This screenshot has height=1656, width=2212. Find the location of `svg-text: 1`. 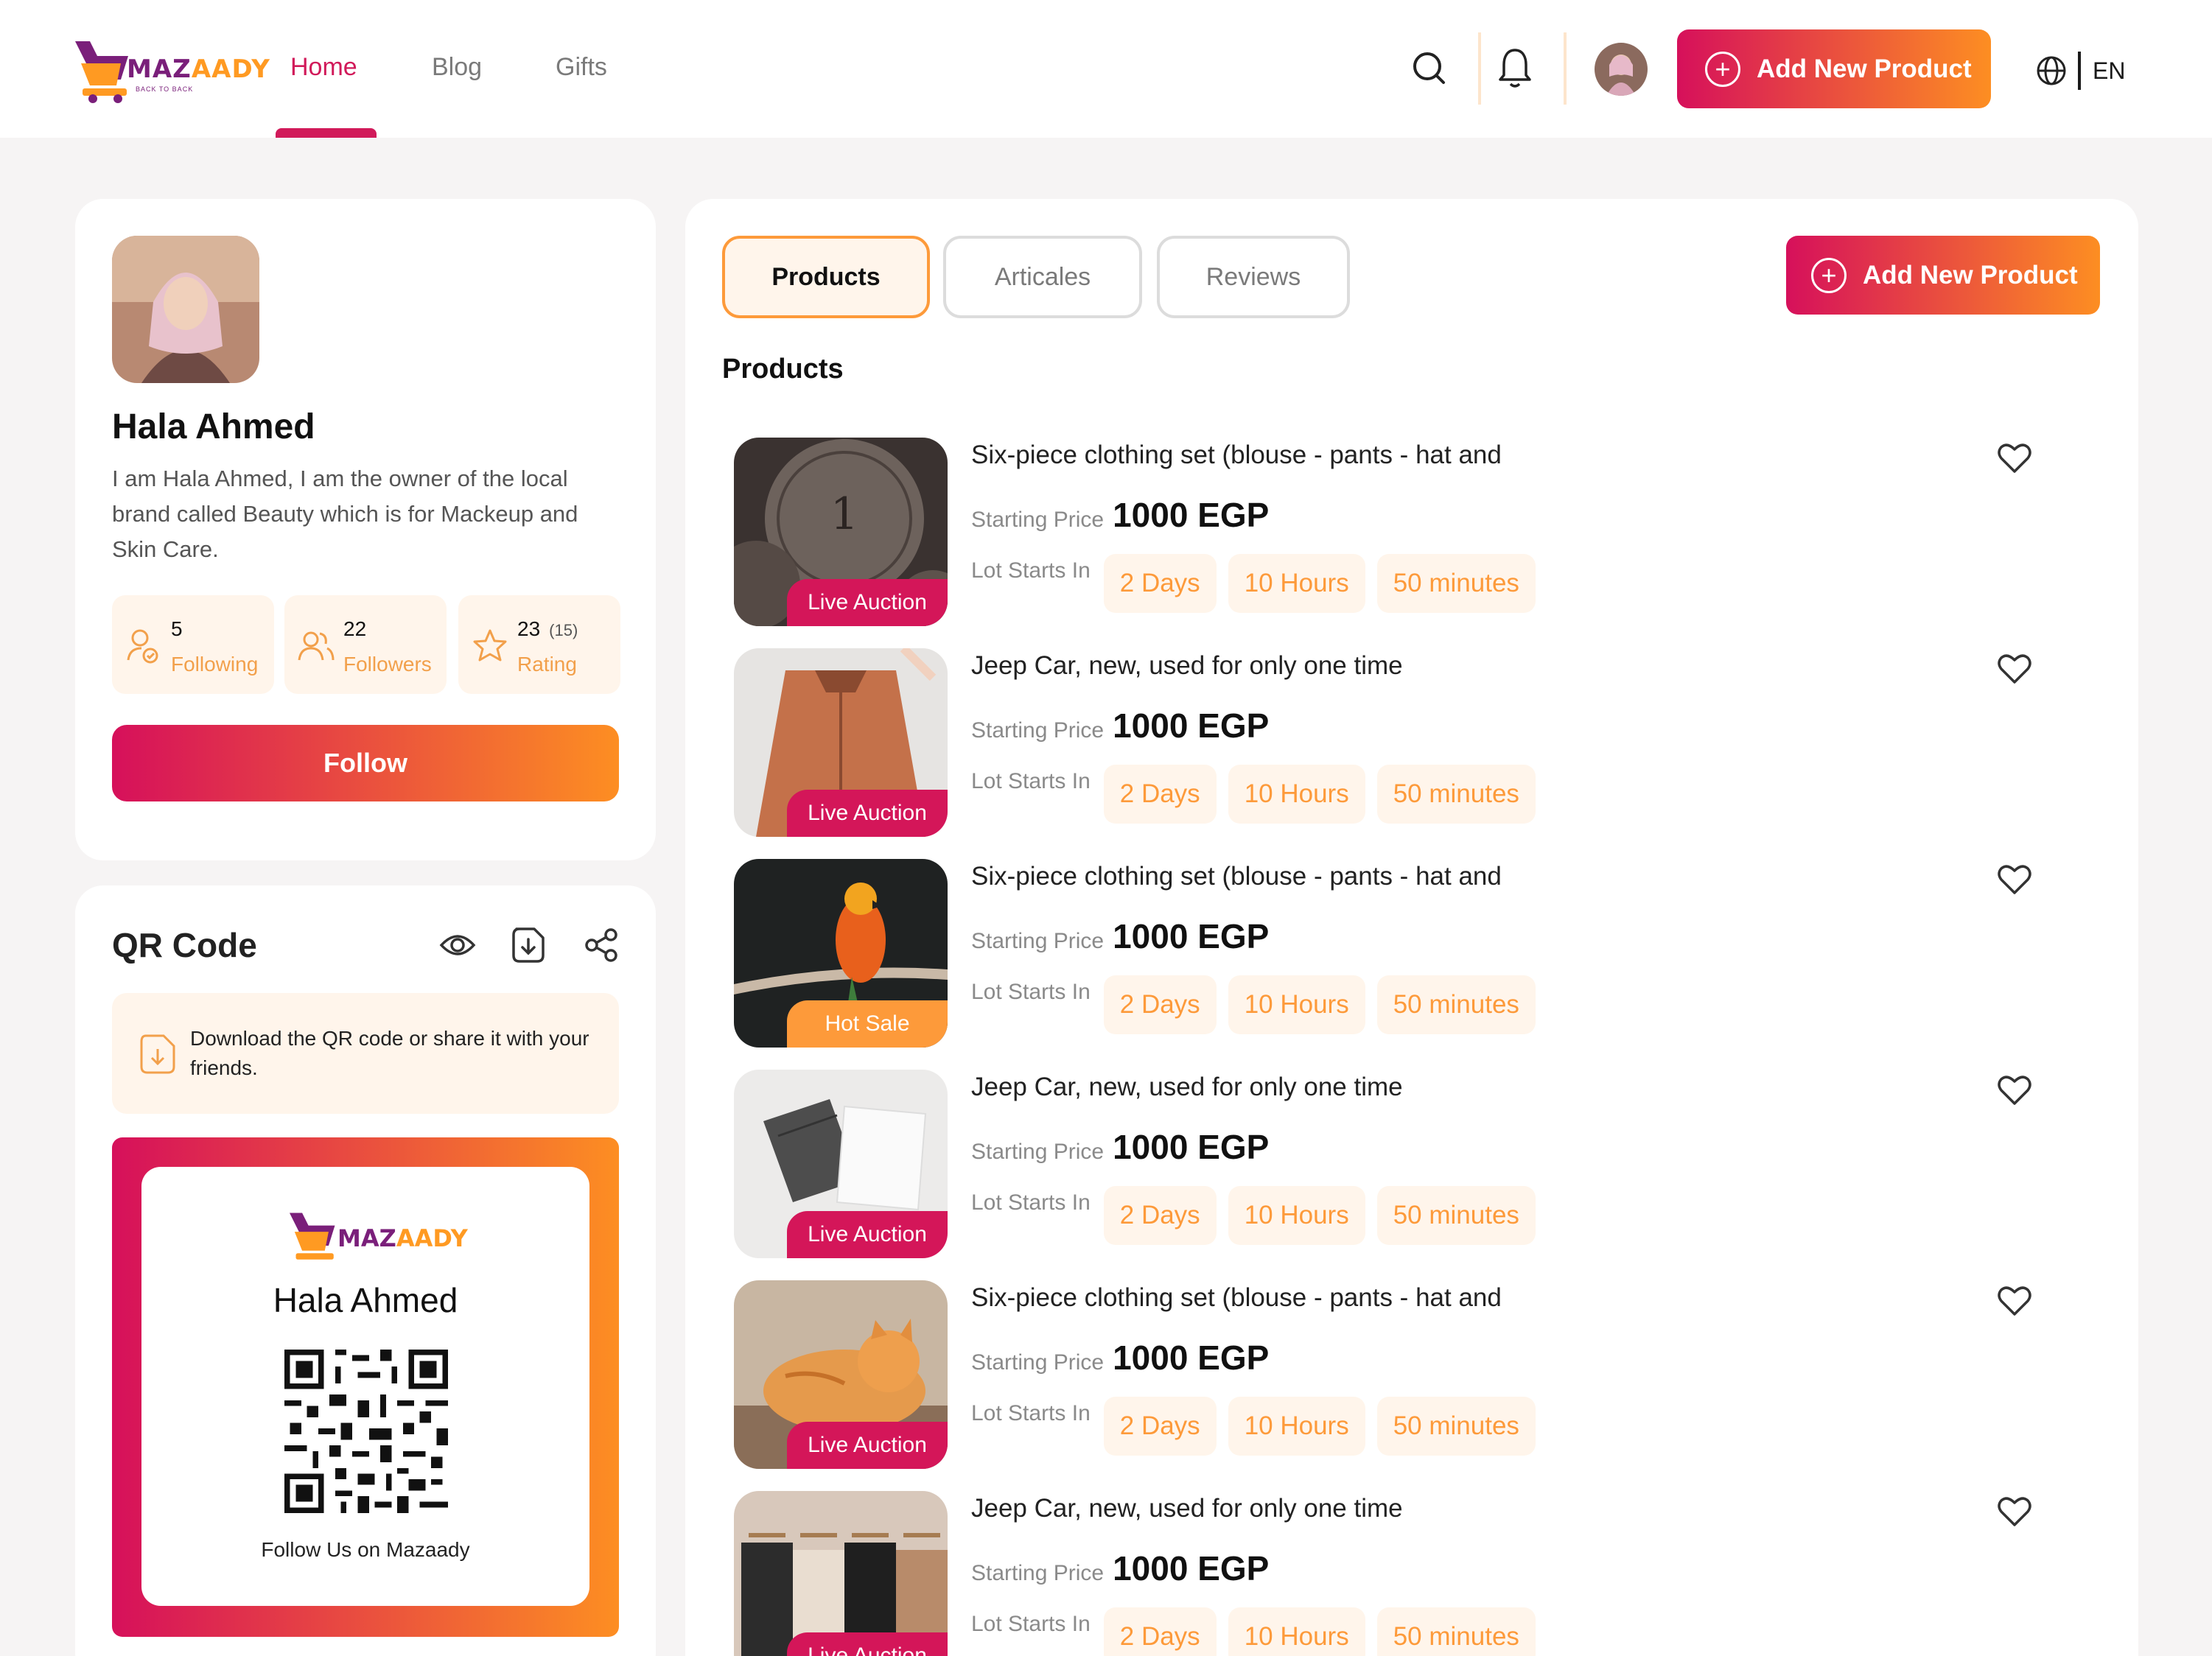

svg-text: 1 is located at coordinates (844, 514).